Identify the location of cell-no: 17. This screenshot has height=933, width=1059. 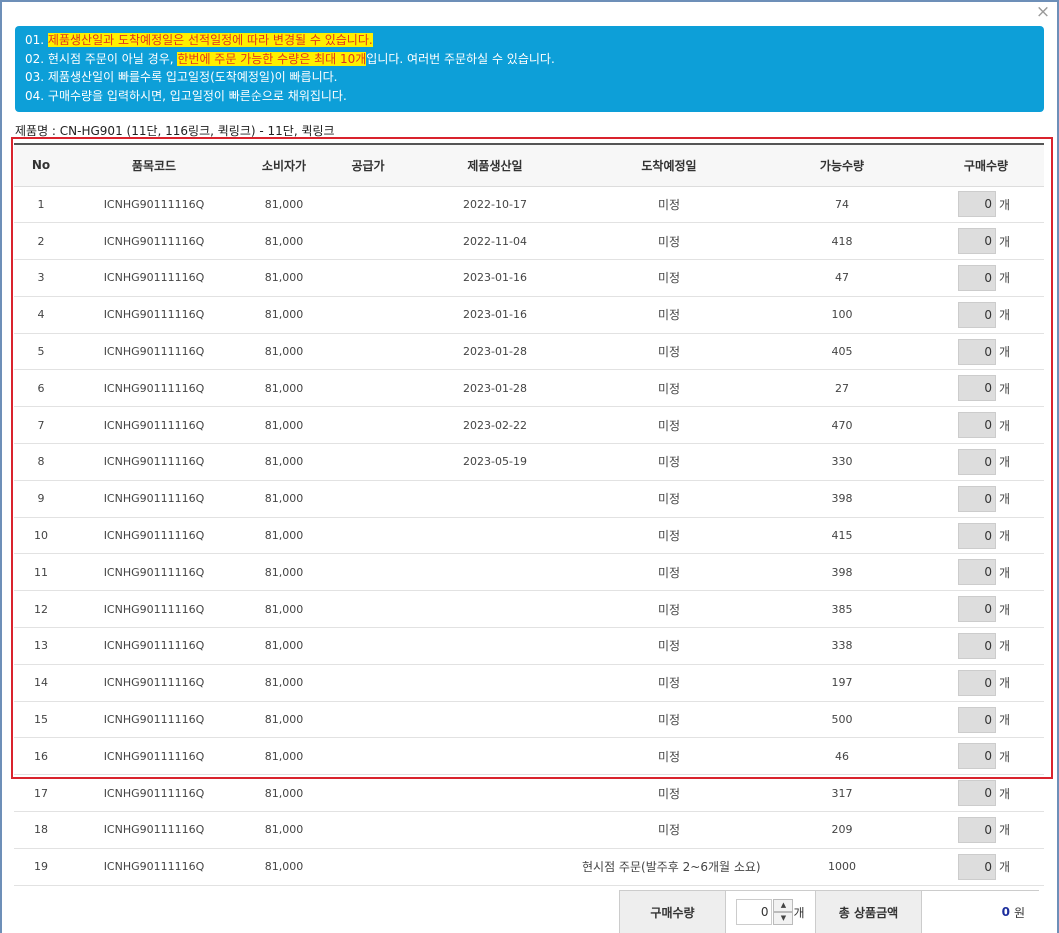
(41, 793).